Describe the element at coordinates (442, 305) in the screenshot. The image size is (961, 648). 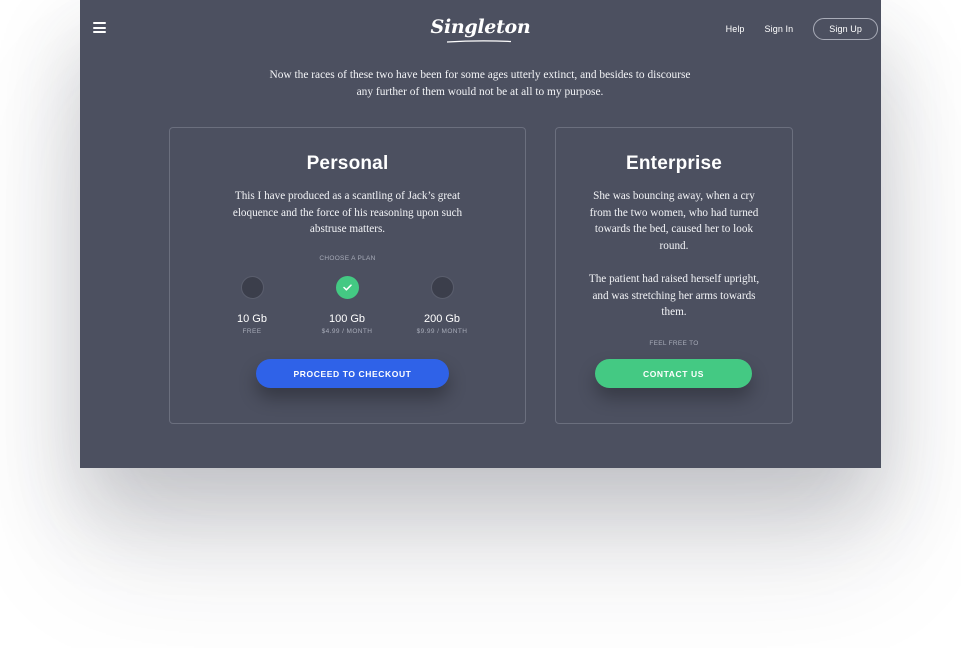
I see `plan-option-200gb: 200 Gb $9.99 / MONTH` at that location.